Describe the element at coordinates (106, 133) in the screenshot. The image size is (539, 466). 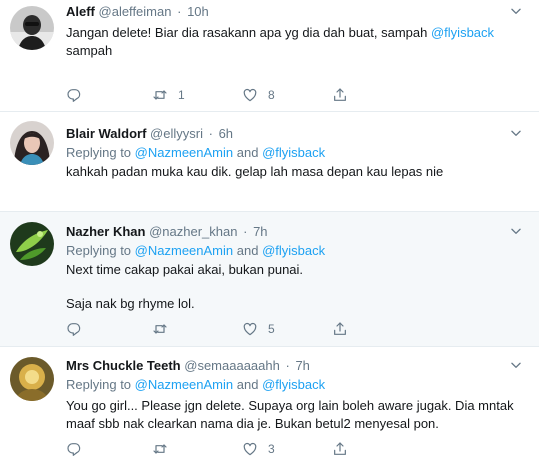
I see `display-name: Blair Waldorf` at that location.